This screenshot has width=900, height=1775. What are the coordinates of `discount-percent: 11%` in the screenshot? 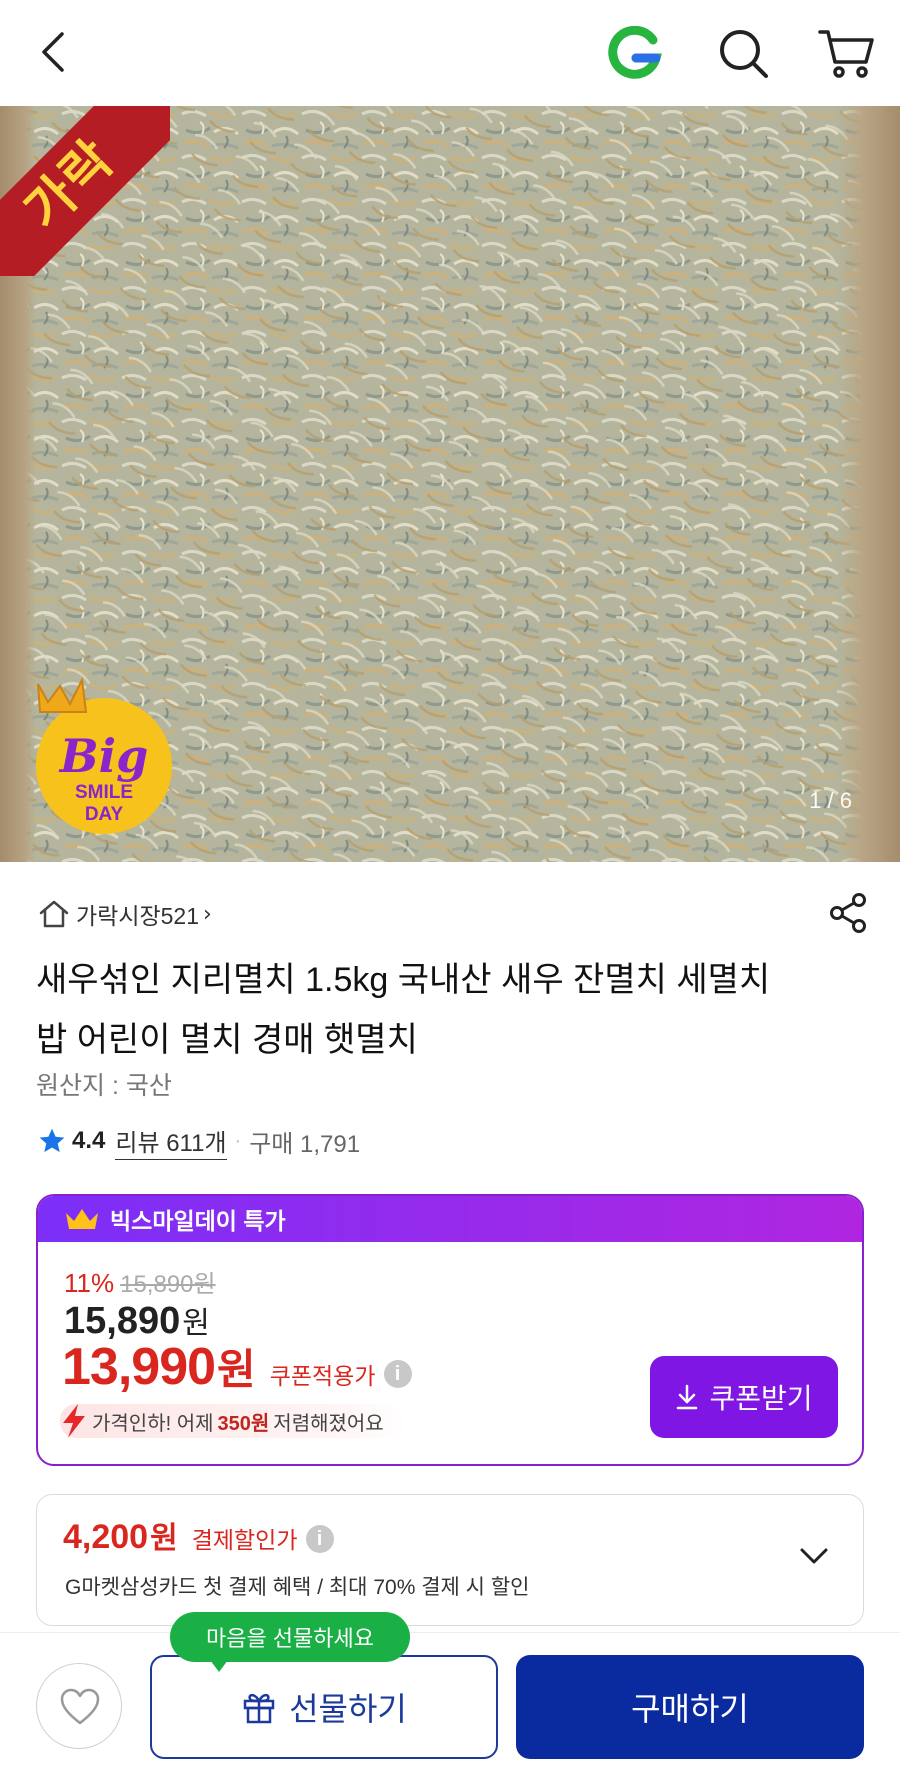 It's located at (89, 1283).